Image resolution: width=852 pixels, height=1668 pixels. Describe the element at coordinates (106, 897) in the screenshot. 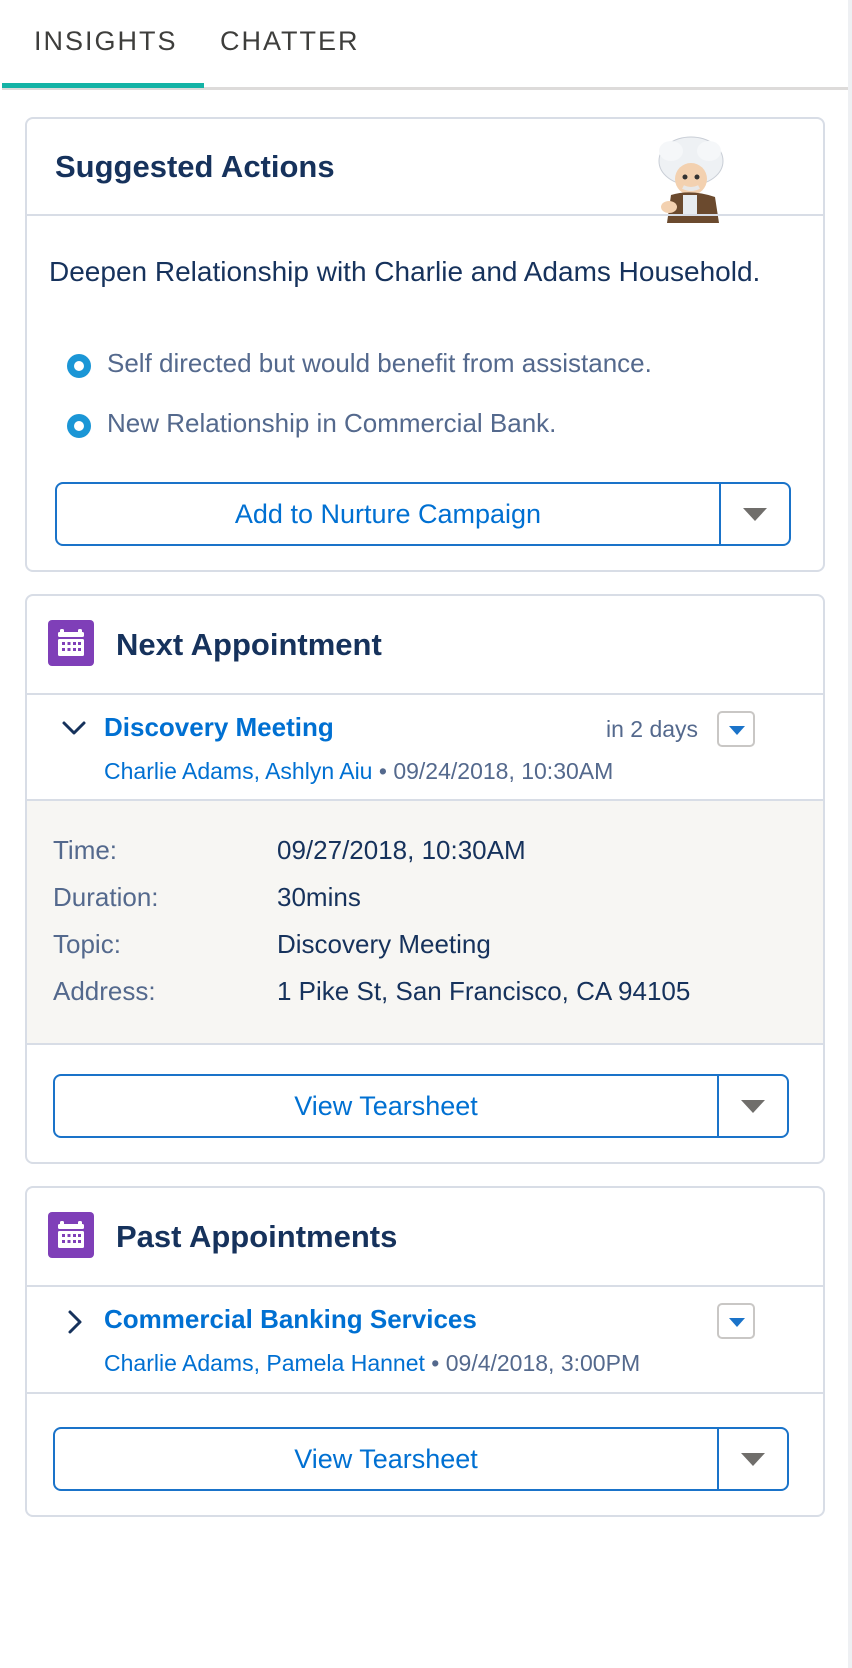

I see `detail-label: Duration:` at that location.